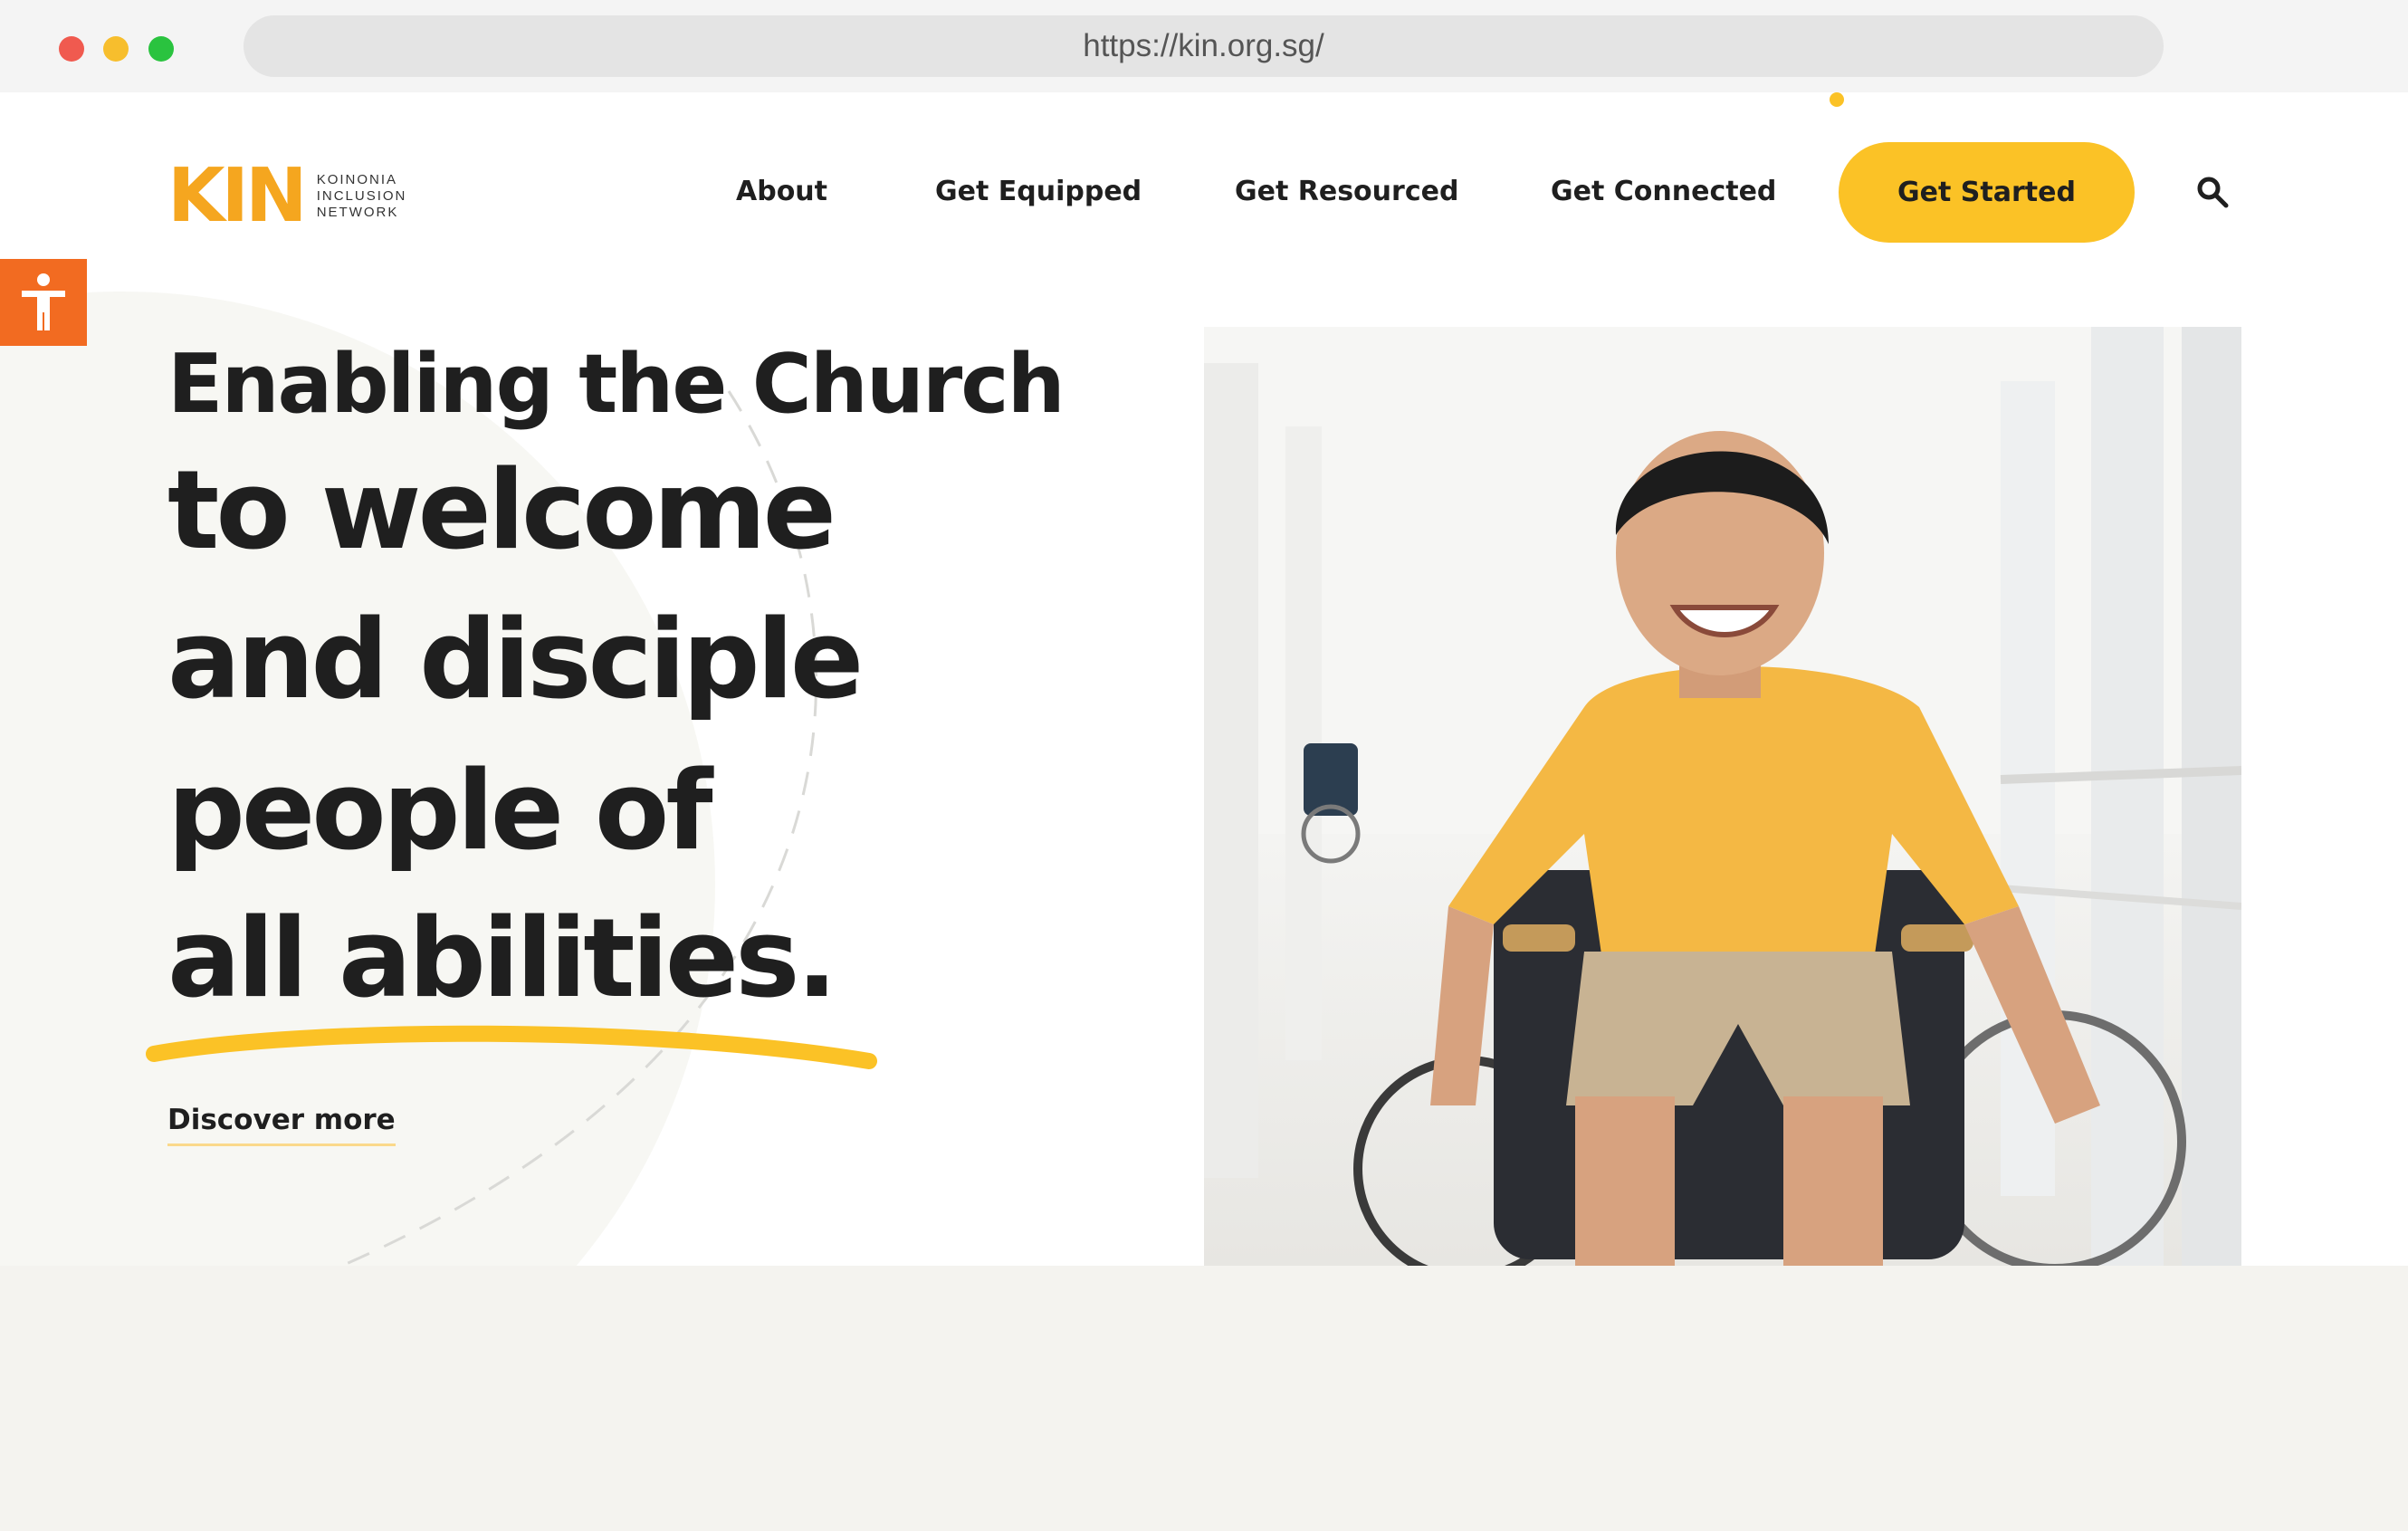  I want to click on accessibility-icon, so click(43, 301).